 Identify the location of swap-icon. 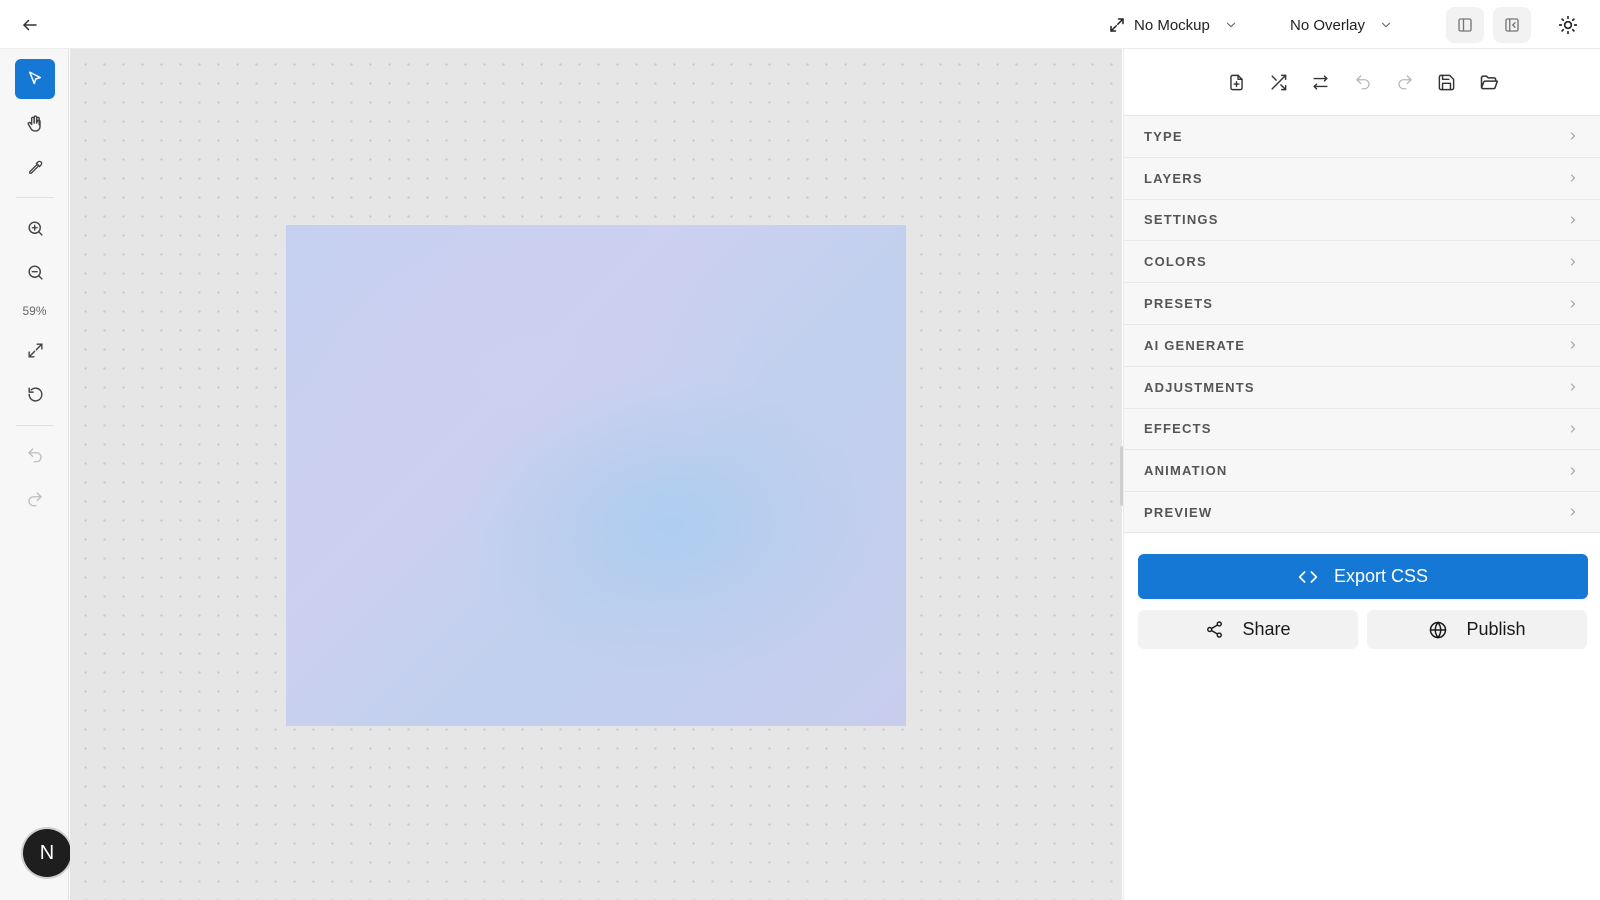
(1320, 82).